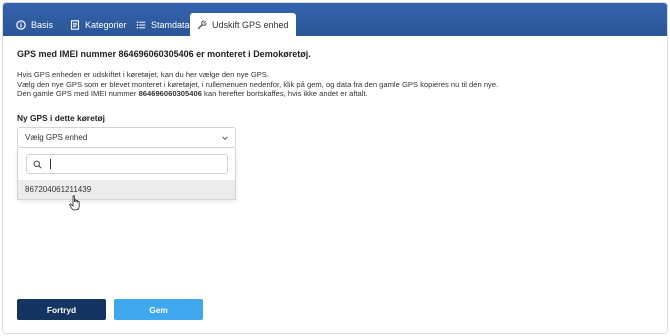  Describe the element at coordinates (106, 24) in the screenshot. I see `tab-label: Kategorier` at that location.